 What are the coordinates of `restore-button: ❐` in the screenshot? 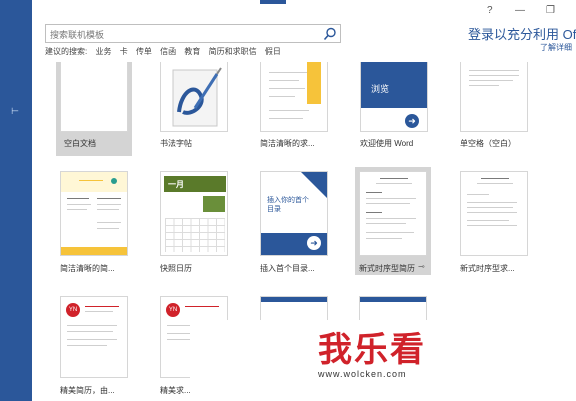 It's located at (550, 10).